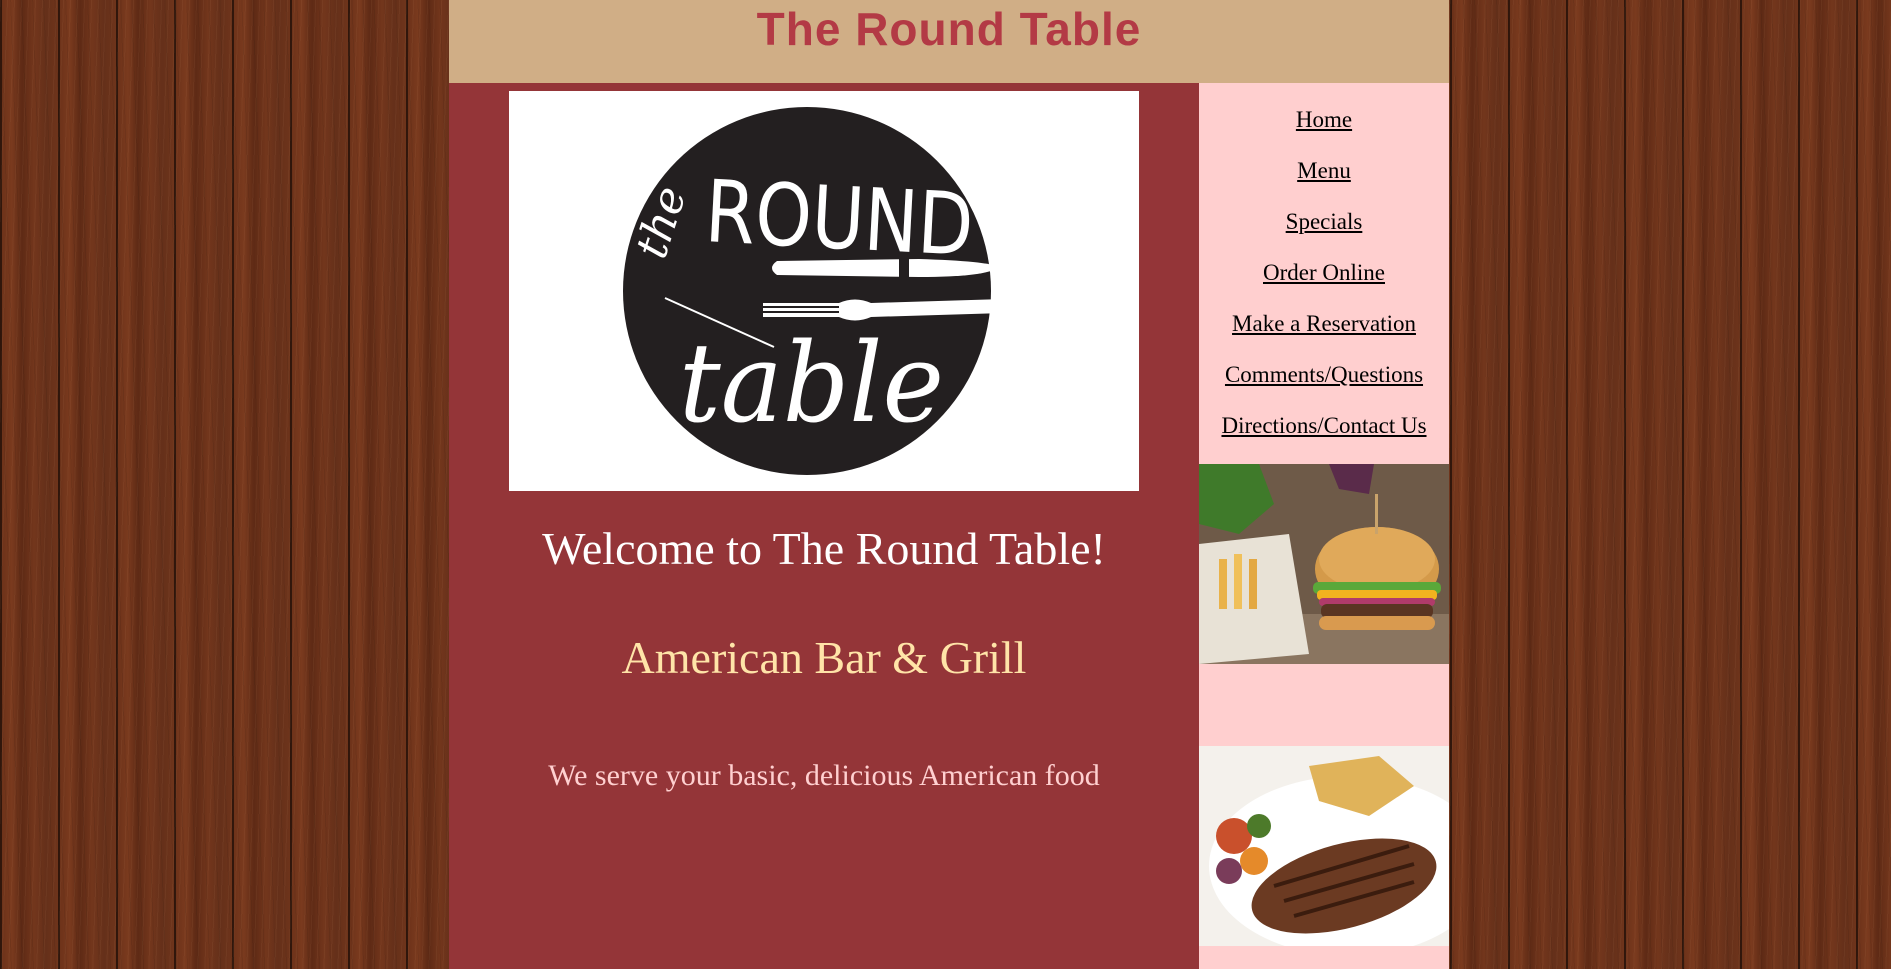 This screenshot has width=1891, height=969. What do you see at coordinates (824, 657) in the screenshot?
I see `restaurant-subtitle: American Bar & Grill` at bounding box center [824, 657].